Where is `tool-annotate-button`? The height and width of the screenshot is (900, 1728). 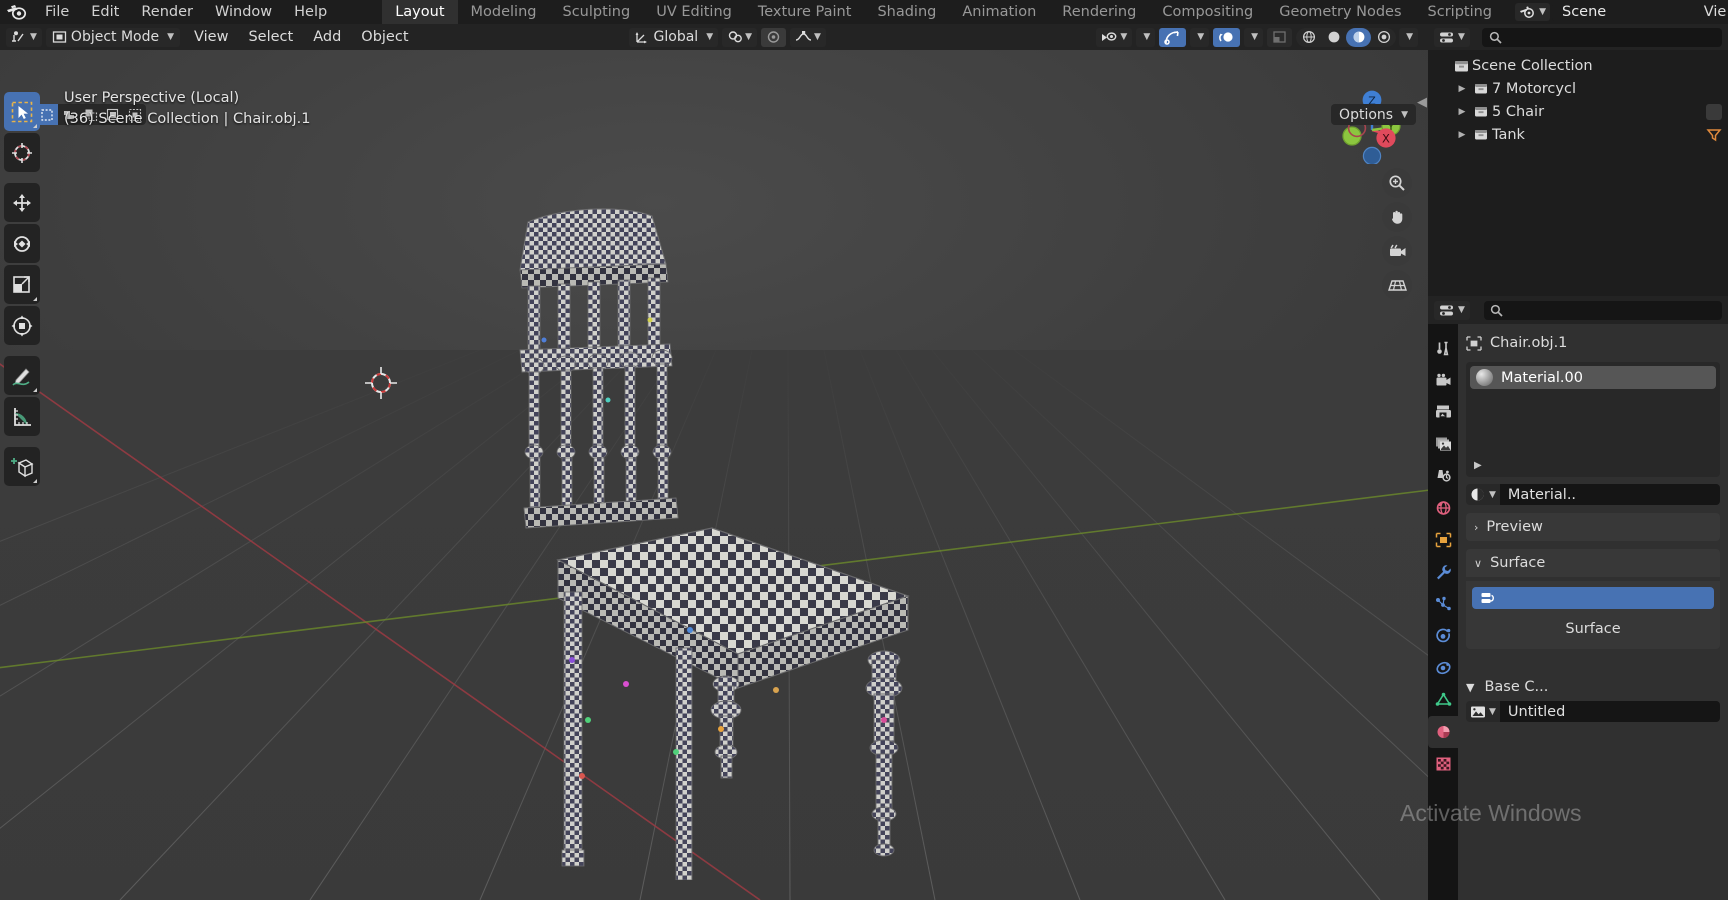
tool-annotate-button is located at coordinates (22, 375).